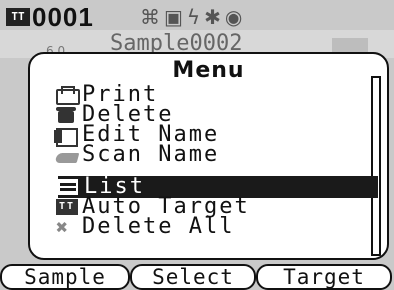 This screenshot has width=394, height=290. Describe the element at coordinates (324, 277) in the screenshot. I see `softkey-target: Target` at that location.